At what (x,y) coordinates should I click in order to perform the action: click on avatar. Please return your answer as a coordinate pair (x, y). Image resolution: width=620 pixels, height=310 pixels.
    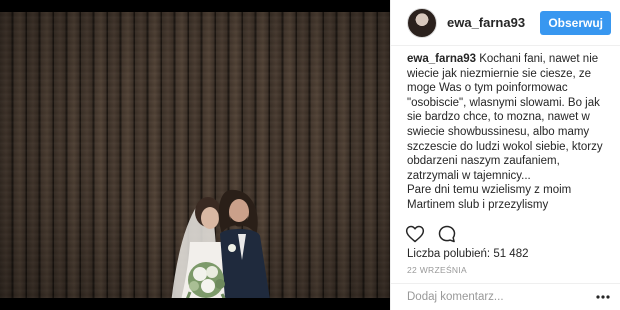
    Looking at the image, I should click on (422, 22).